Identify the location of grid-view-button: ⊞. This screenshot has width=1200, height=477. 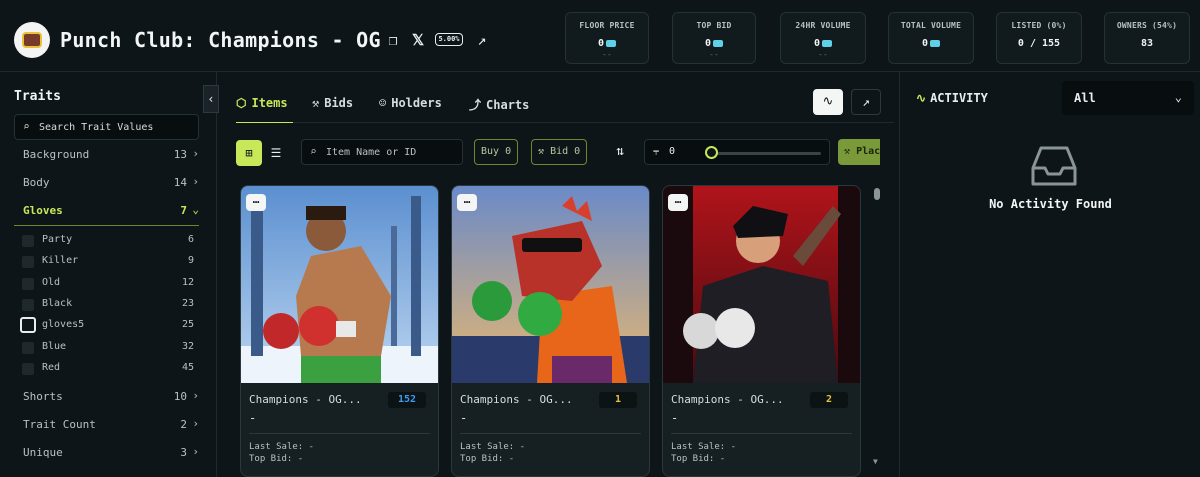
(249, 153).